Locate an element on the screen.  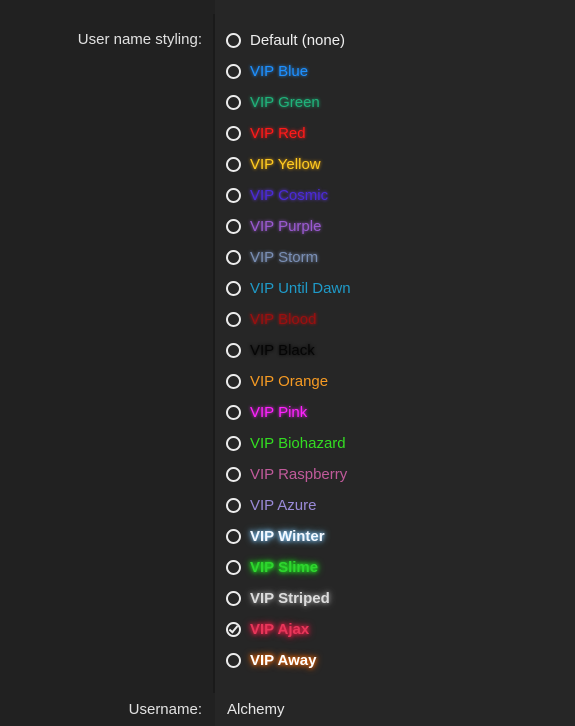
styling-option-label: VIP Storm is located at coordinates (284, 257).